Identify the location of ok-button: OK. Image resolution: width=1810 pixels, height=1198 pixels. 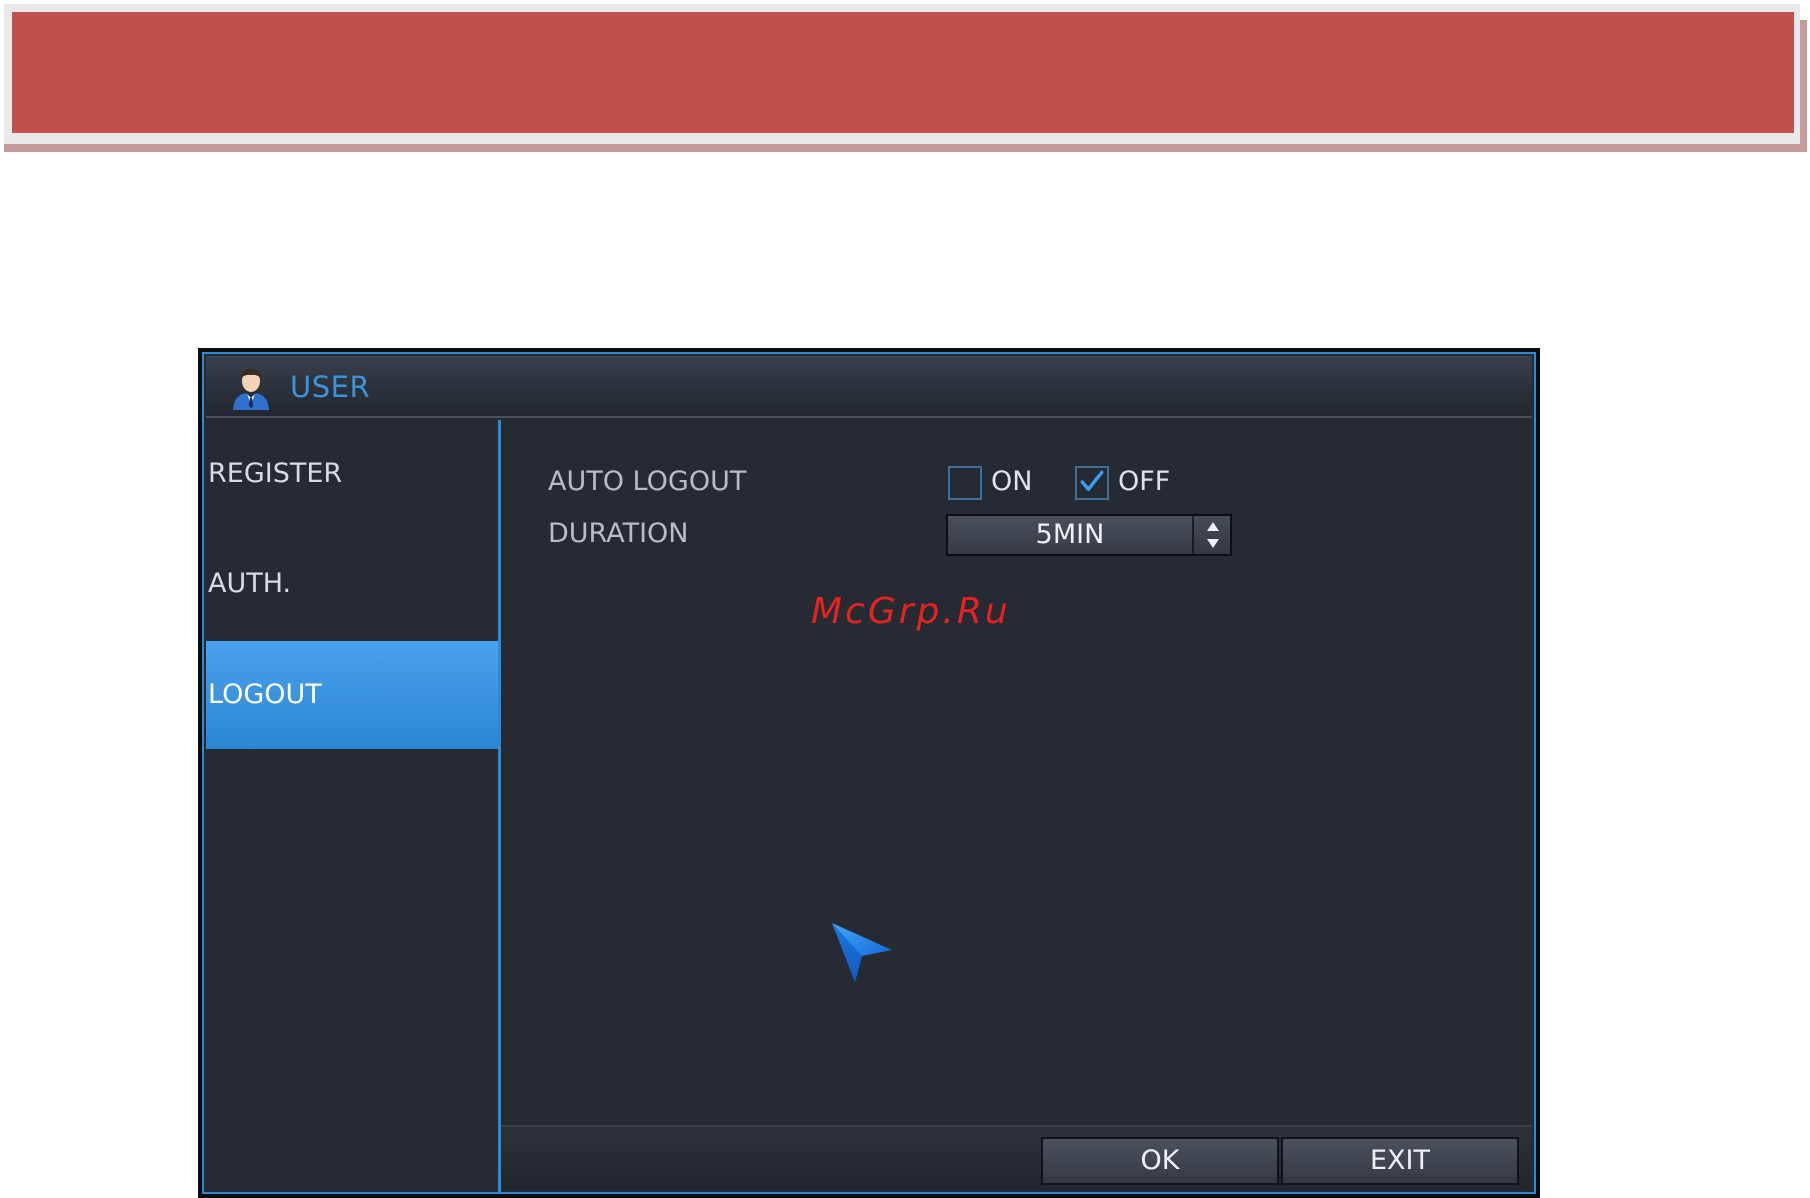
(1160, 1161).